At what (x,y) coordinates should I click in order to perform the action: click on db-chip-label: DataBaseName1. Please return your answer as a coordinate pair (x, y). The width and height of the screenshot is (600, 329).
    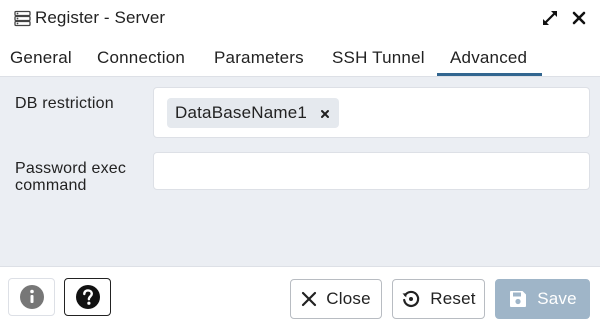
    Looking at the image, I should click on (241, 112).